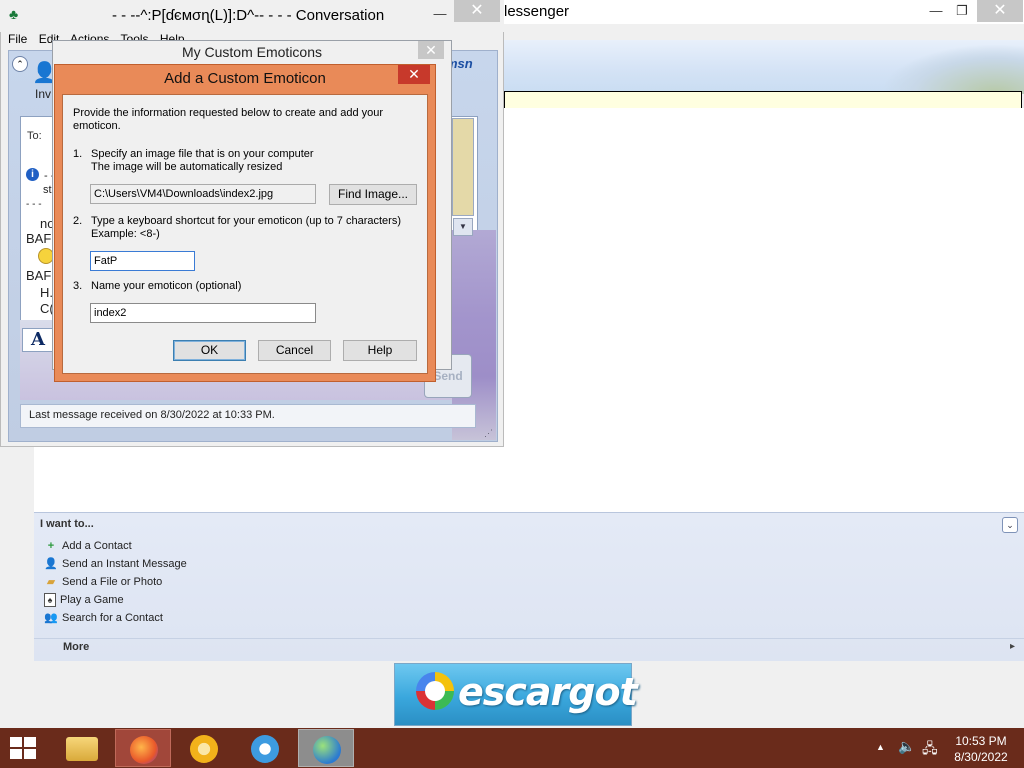 The image size is (1024, 768). I want to click on internet-explorer-icon, so click(265, 748).